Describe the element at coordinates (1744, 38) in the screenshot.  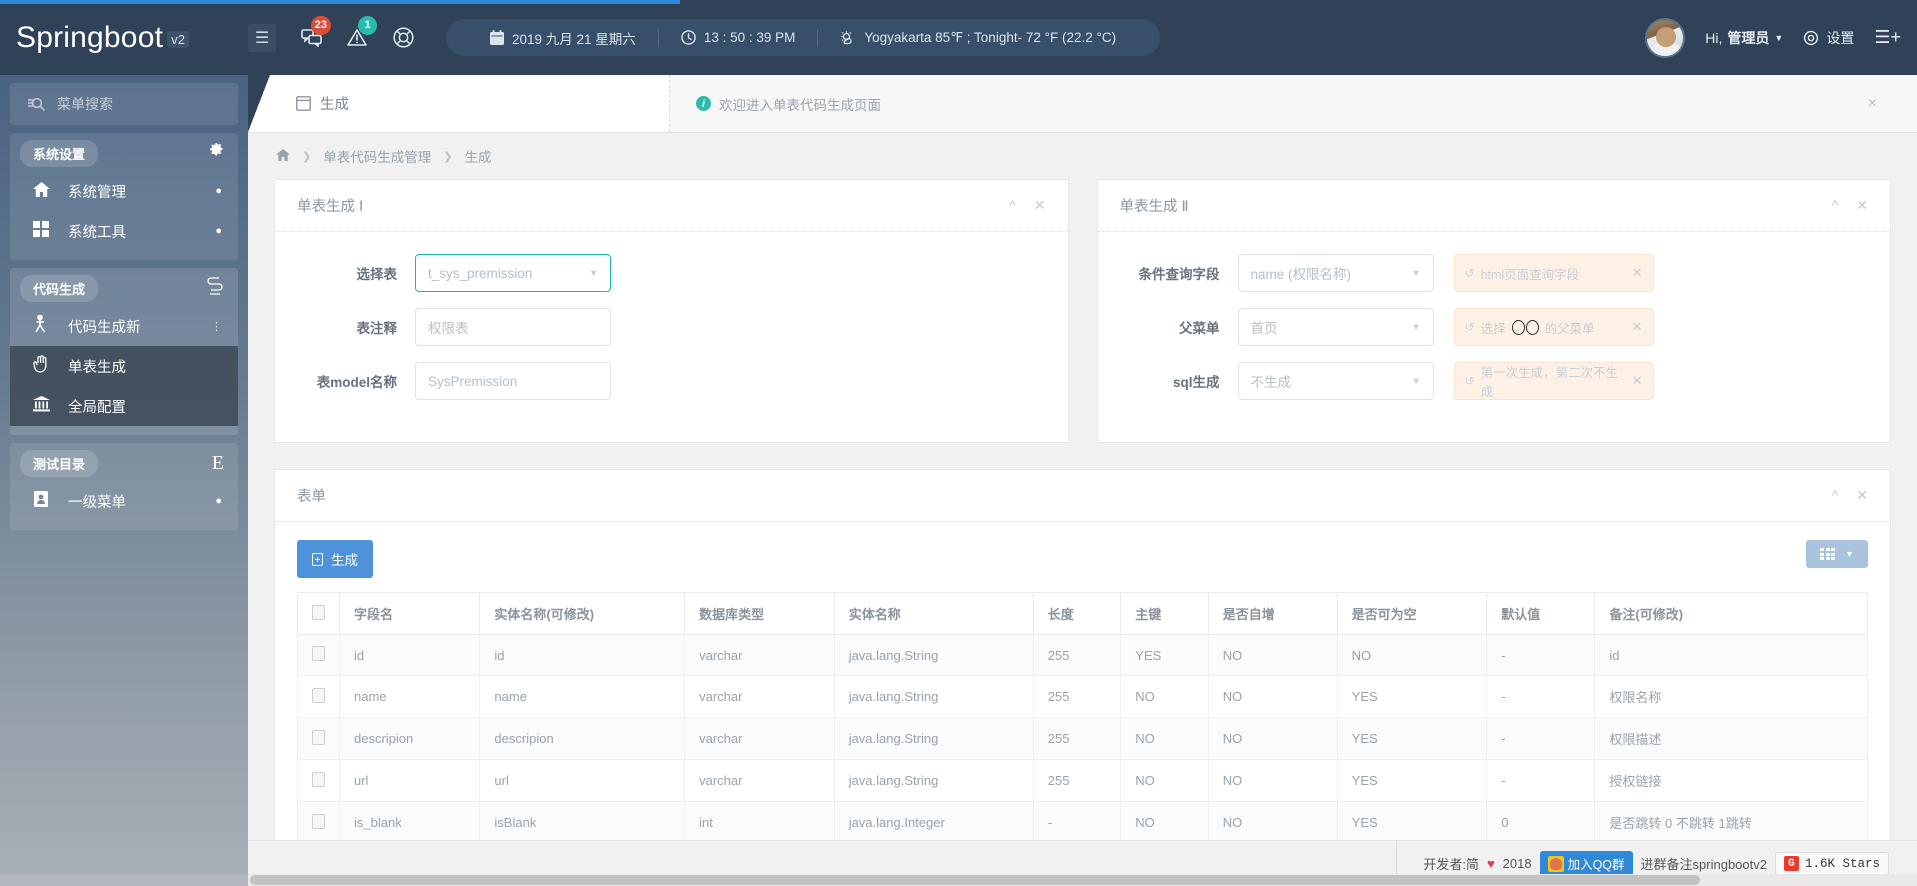
I see `user-menu: Hi, 管理员 ▼` at that location.